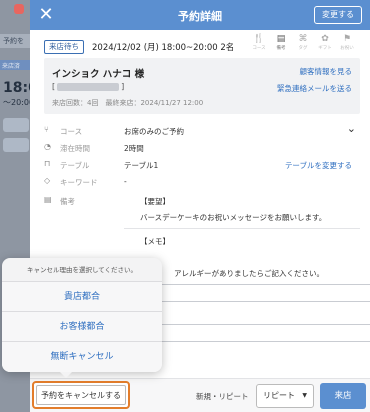  What do you see at coordinates (155, 241) in the screenshot?
I see `memo-heading: 【メモ】` at bounding box center [155, 241].